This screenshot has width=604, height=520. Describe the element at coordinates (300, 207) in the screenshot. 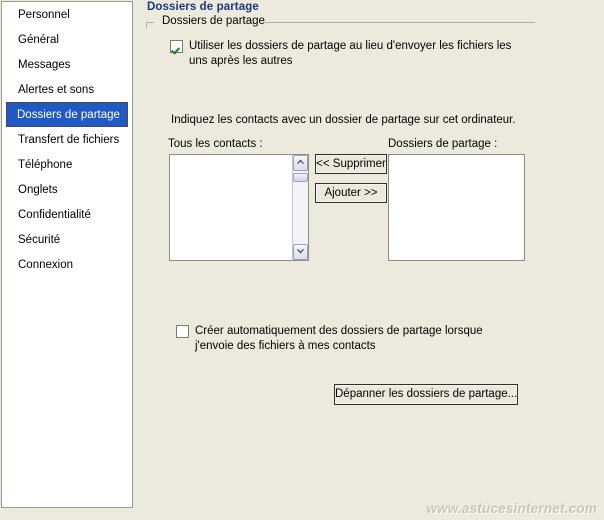

I see `all-contacts-scrollbar` at that location.